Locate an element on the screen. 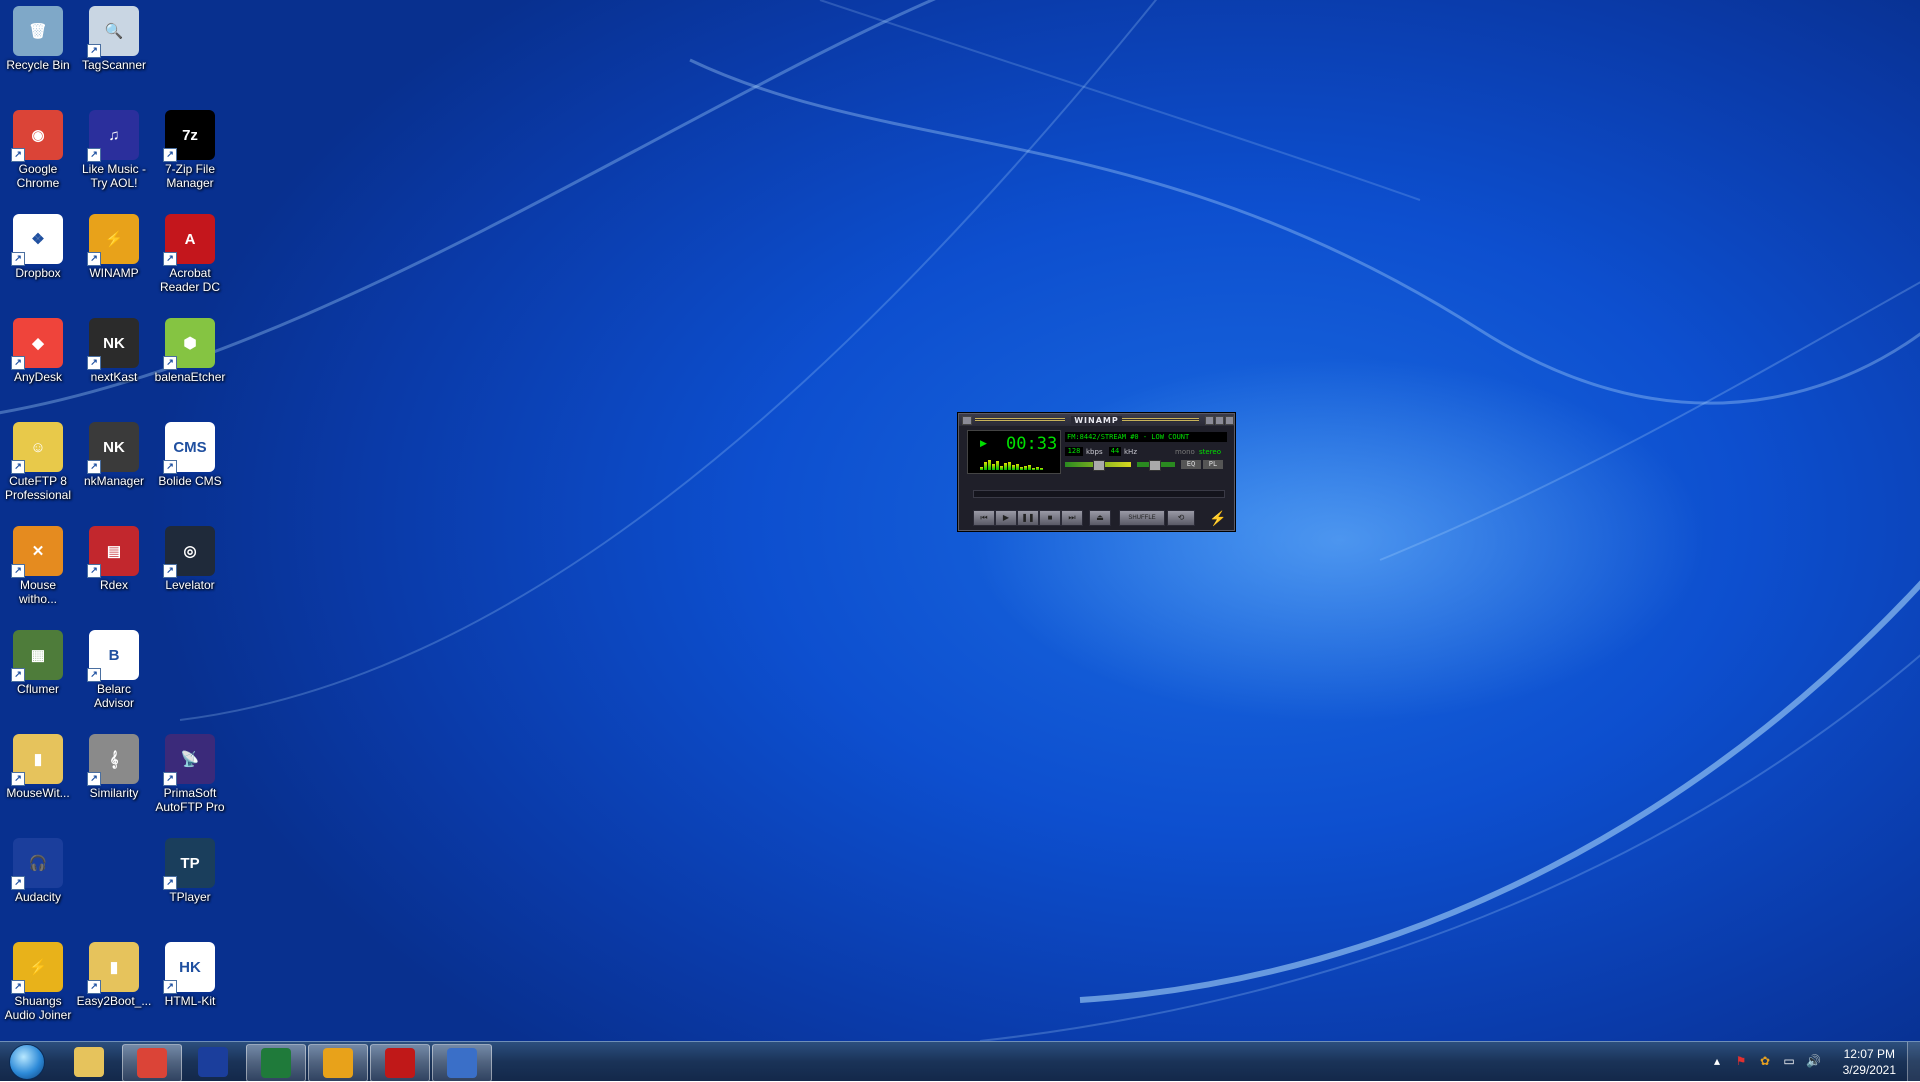 The width and height of the screenshot is (1920, 1082). audacity-icon: 🎧 ↗ is located at coordinates (37, 864).